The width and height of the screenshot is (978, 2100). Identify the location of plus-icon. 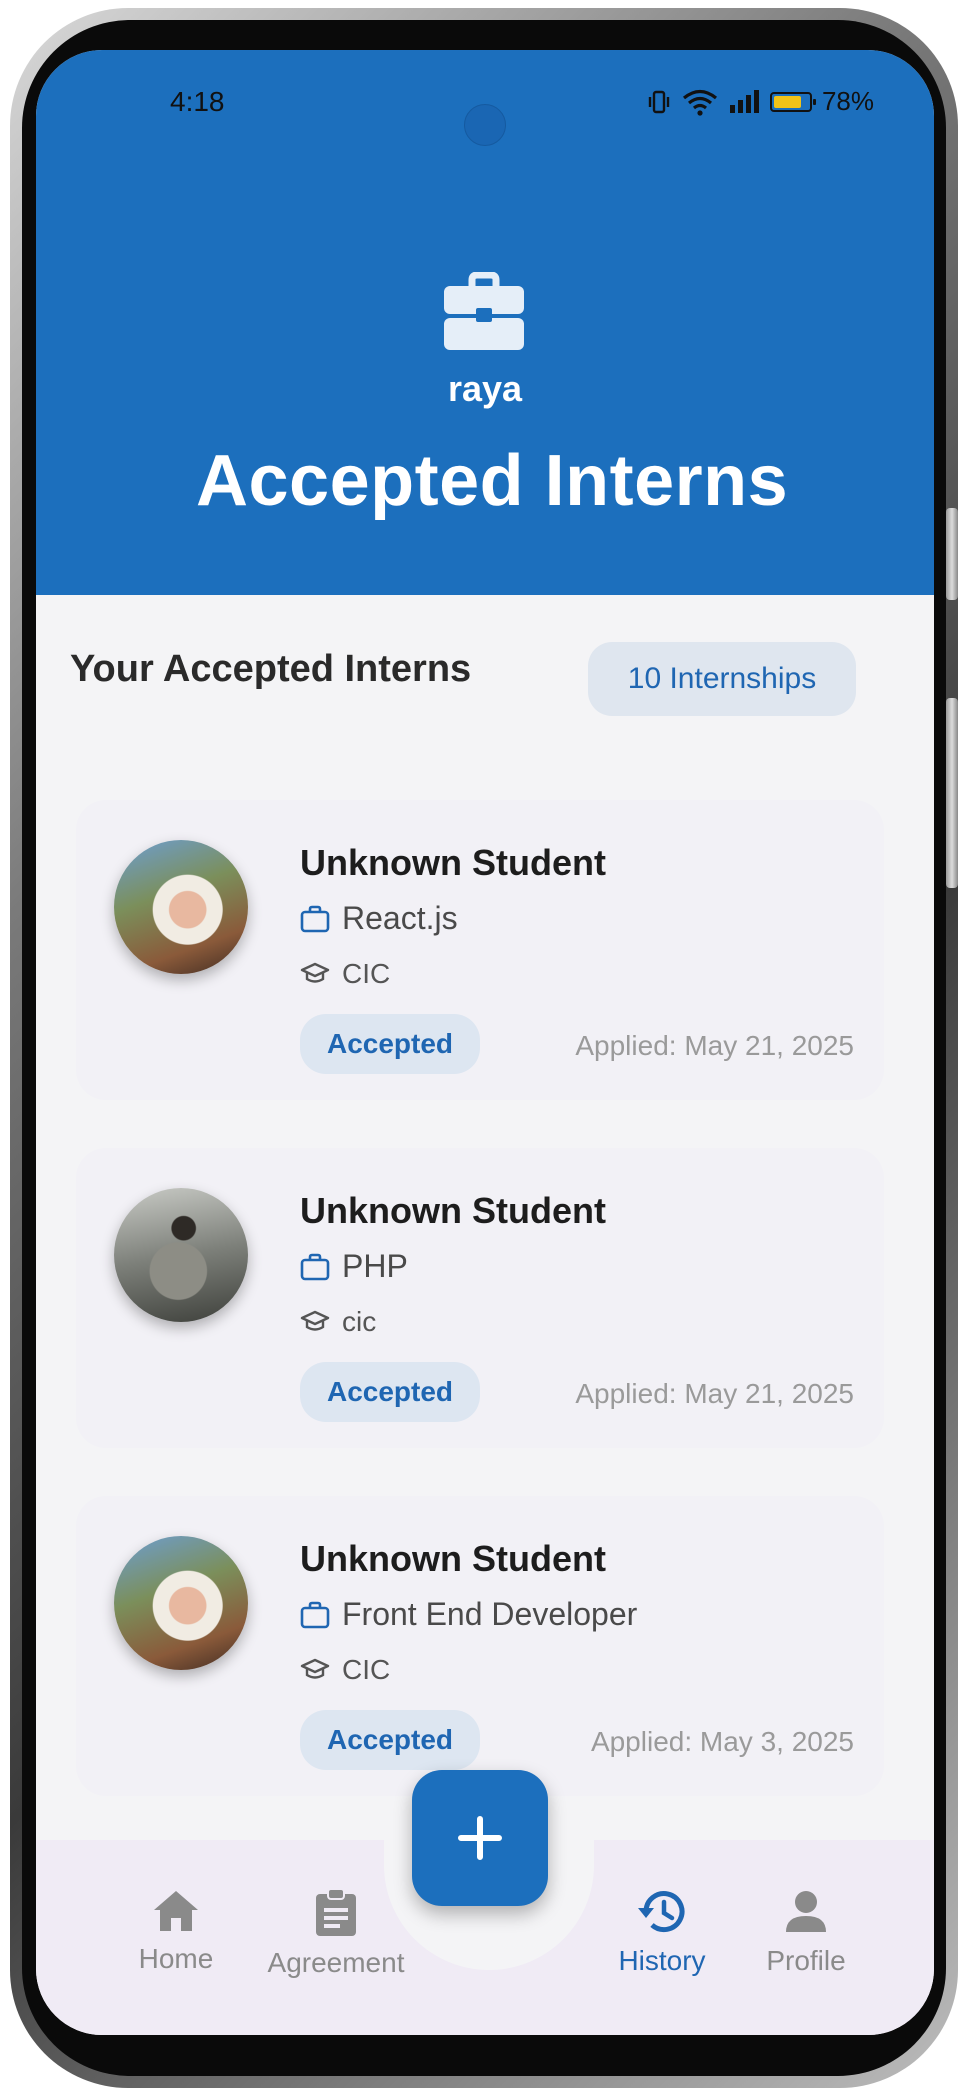
(480, 1838).